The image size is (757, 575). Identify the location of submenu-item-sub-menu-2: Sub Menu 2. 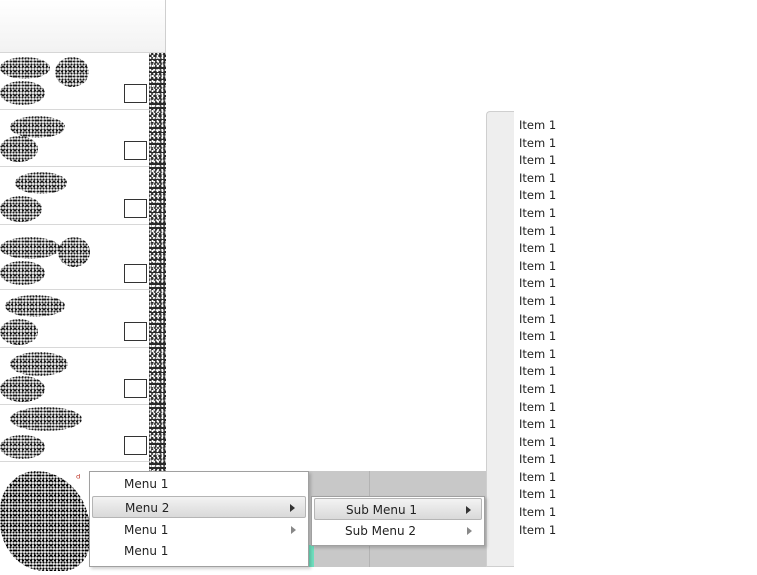
(398, 531).